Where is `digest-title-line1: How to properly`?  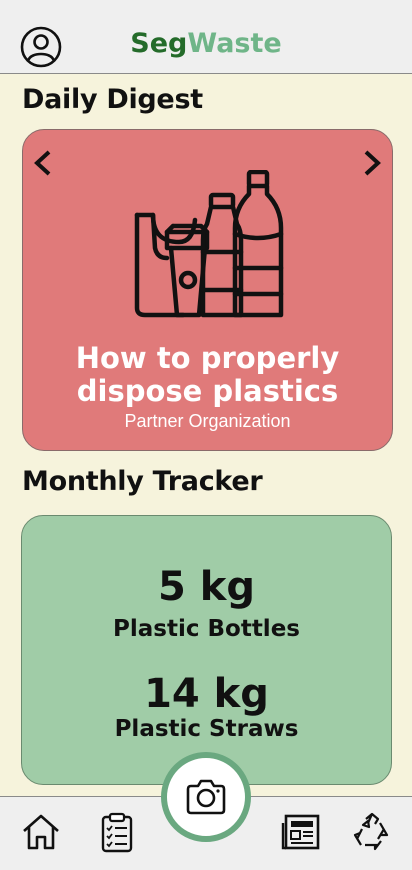
digest-title-line1: How to properly is located at coordinates (207, 358).